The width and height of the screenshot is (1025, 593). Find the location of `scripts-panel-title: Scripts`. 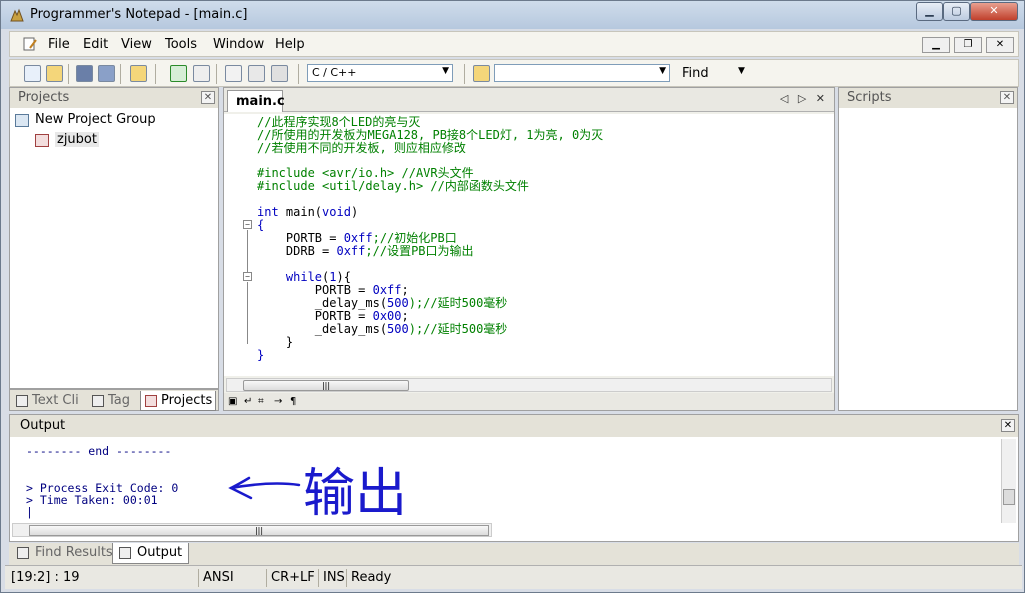

scripts-panel-title: Scripts is located at coordinates (869, 97).